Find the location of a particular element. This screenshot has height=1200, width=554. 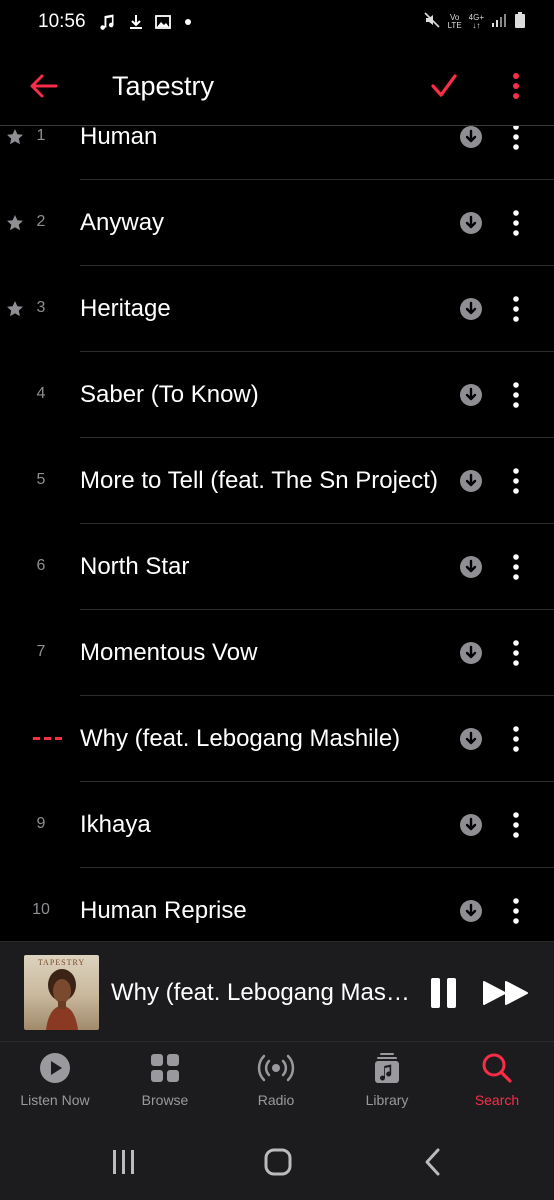

volte-indicator: Vo LTE is located at coordinates (455, 22).